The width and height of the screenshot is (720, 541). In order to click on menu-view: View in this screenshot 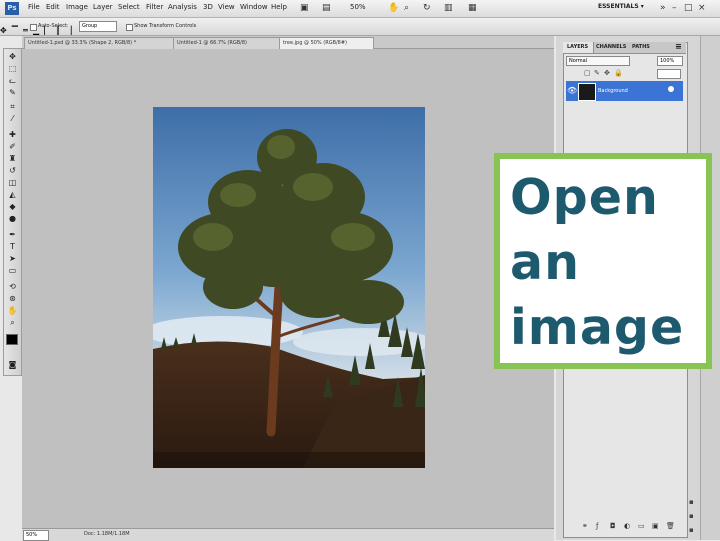, I will do `click(226, 7)`.